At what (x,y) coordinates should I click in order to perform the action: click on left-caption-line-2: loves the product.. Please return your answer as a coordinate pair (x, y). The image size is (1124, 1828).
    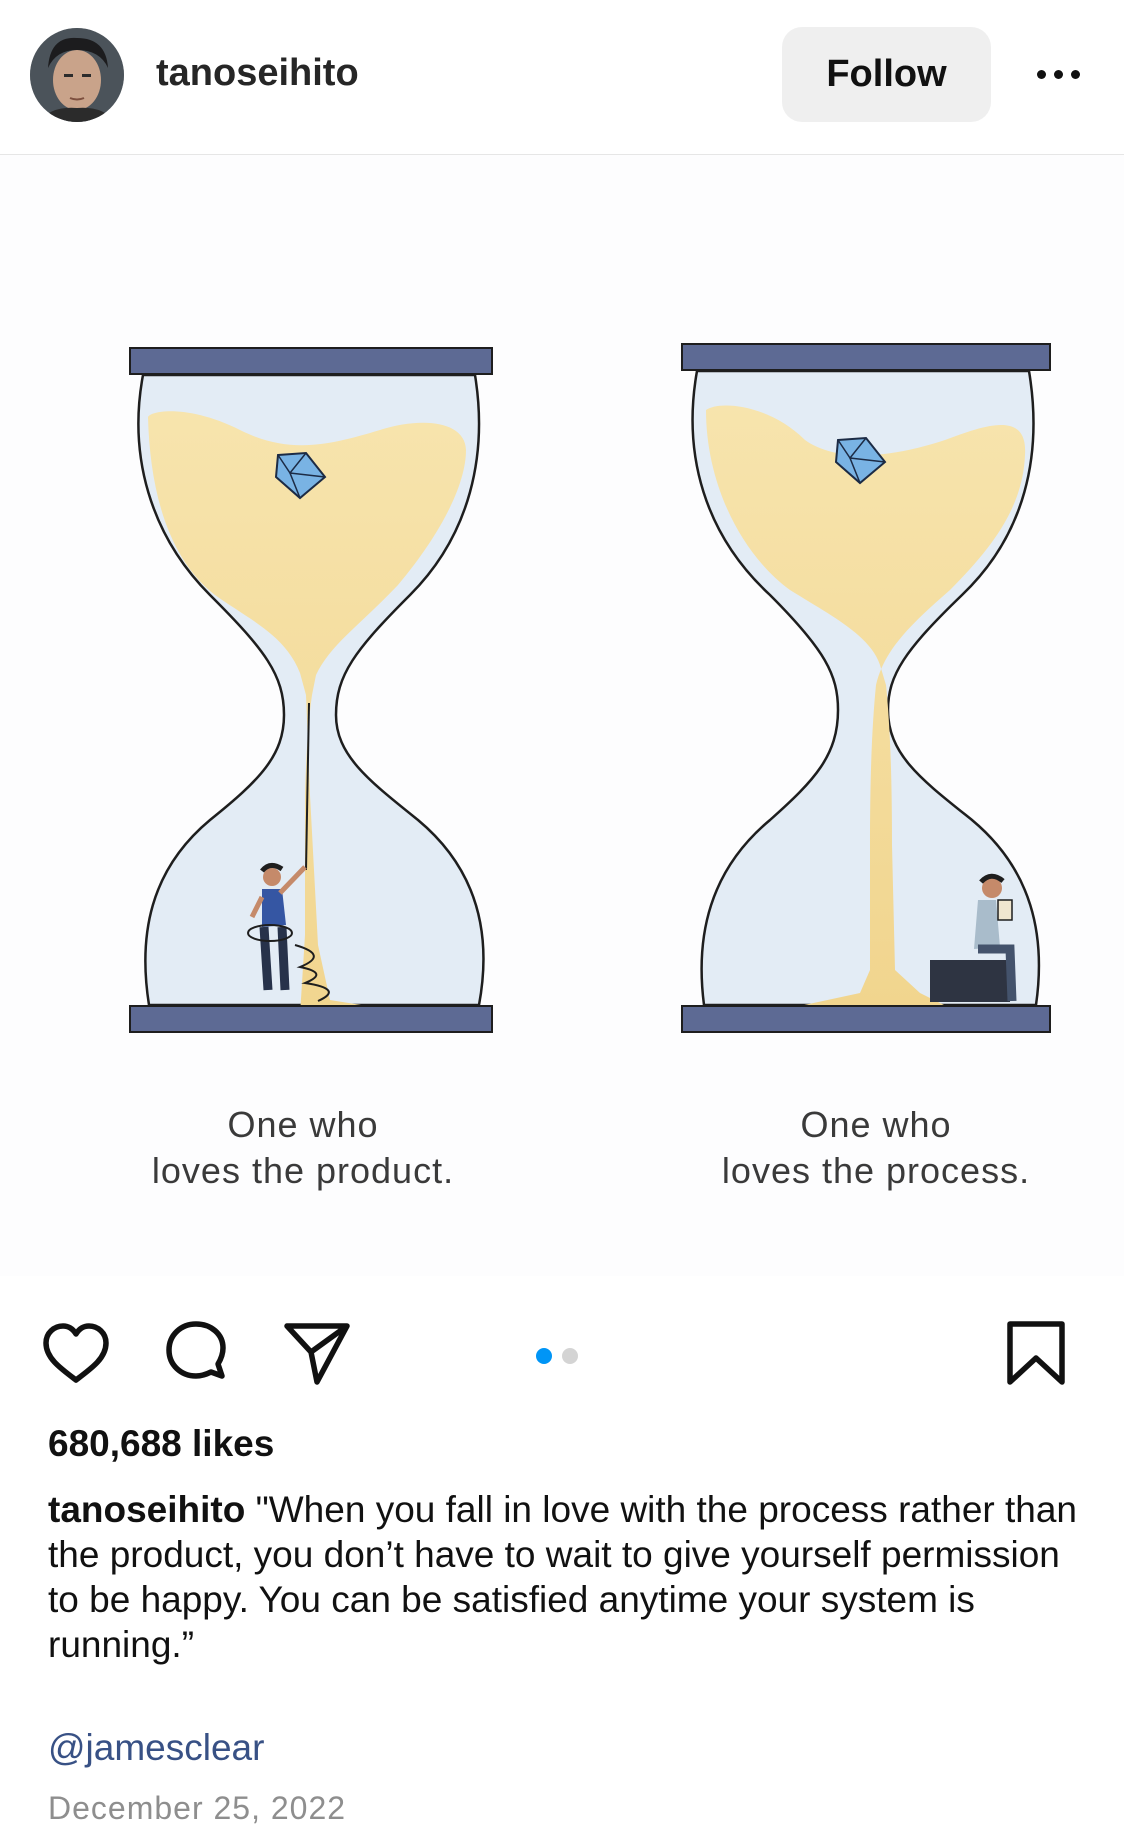
    Looking at the image, I should click on (303, 1170).